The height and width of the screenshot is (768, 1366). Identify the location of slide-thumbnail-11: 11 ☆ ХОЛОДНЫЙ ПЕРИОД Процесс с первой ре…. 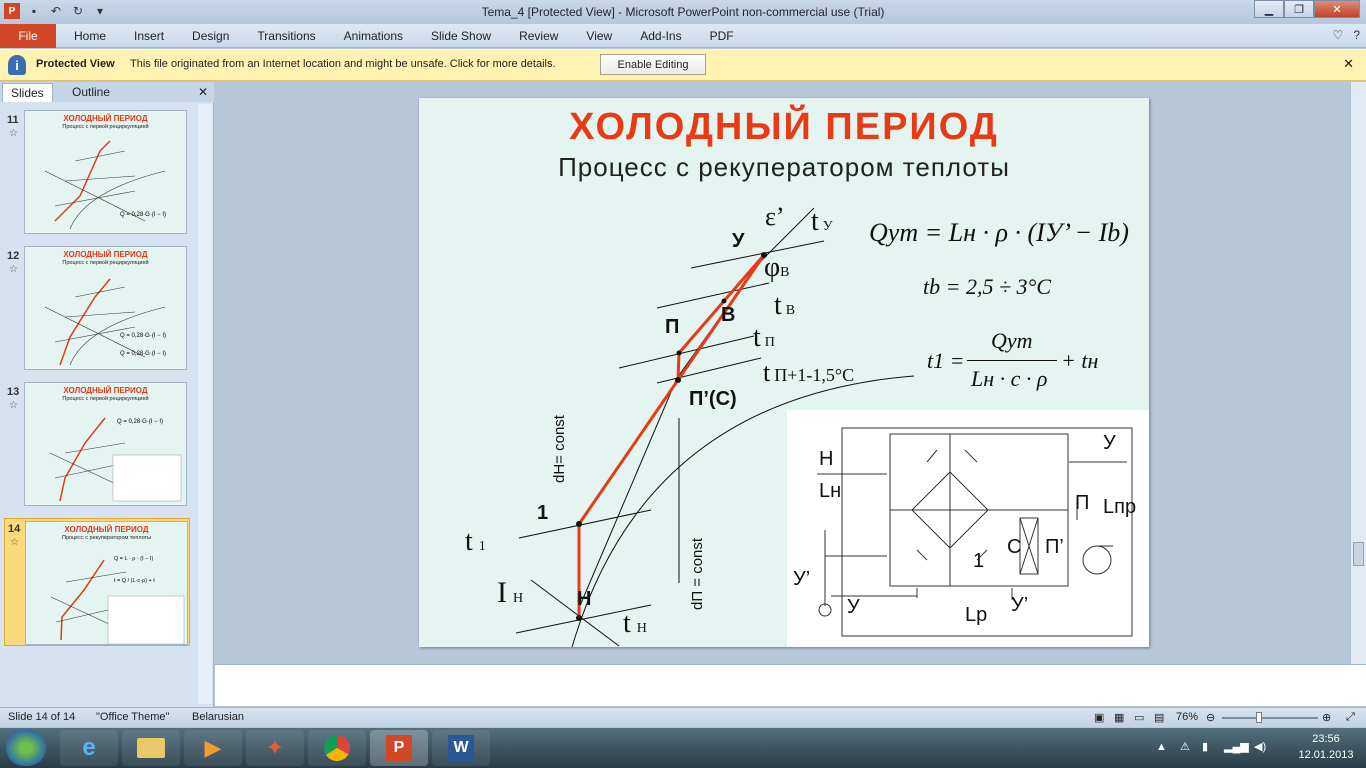
(97, 174).